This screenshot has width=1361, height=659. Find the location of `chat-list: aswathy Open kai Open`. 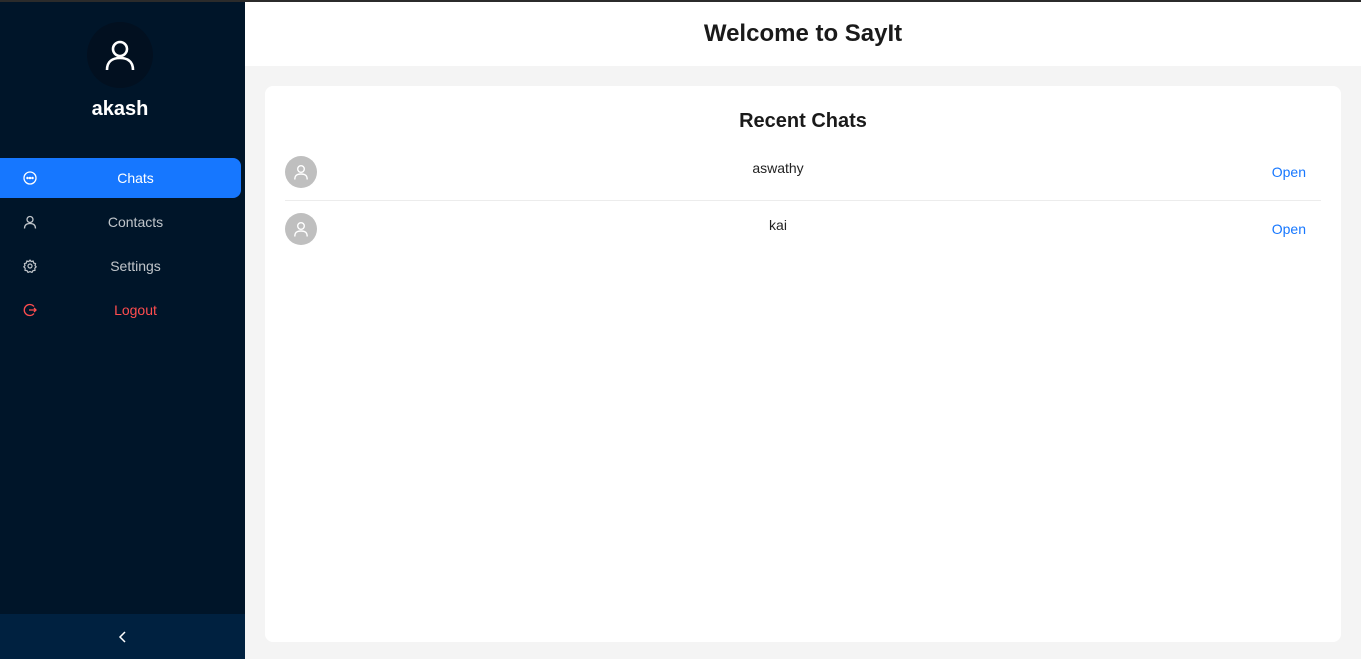

chat-list: aswathy Open kai Open is located at coordinates (803, 201).